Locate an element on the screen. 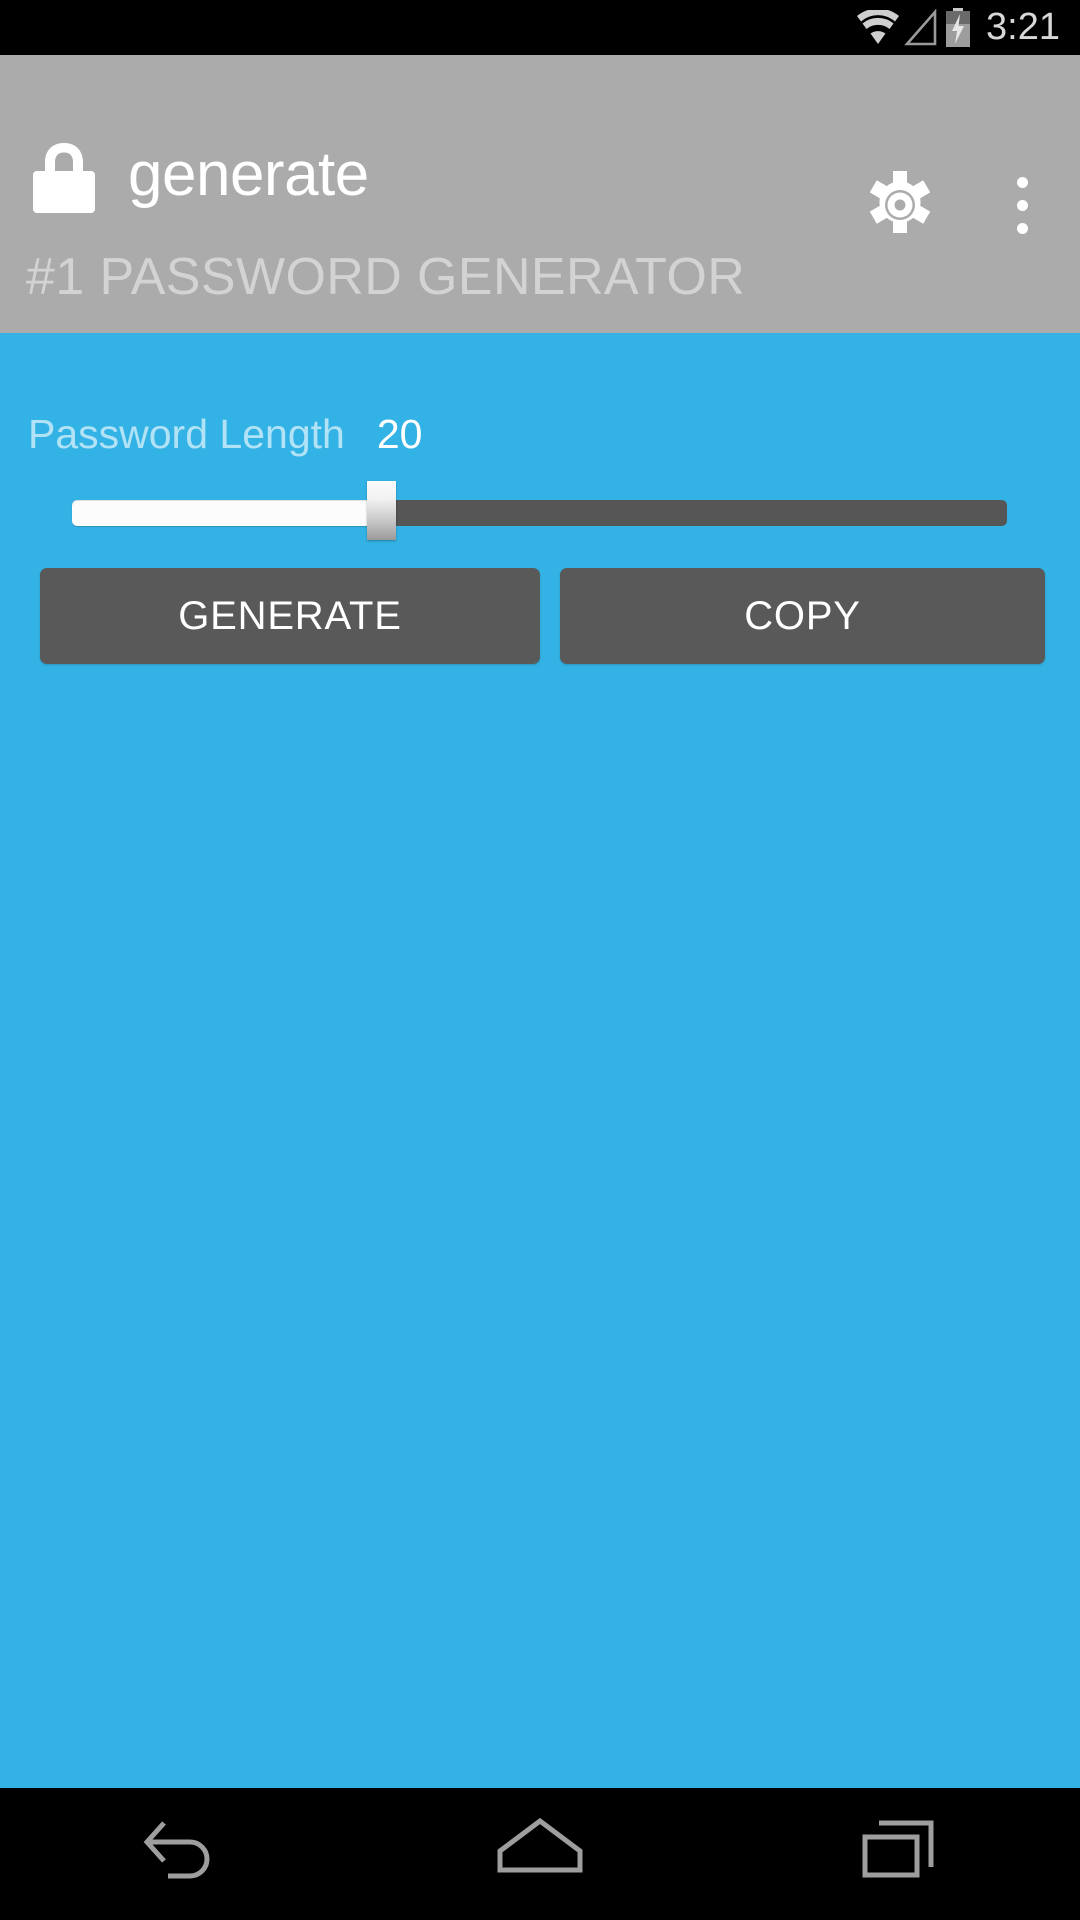 The image size is (1080, 1920). status-bar-clock: 3:21 is located at coordinates (1023, 27).